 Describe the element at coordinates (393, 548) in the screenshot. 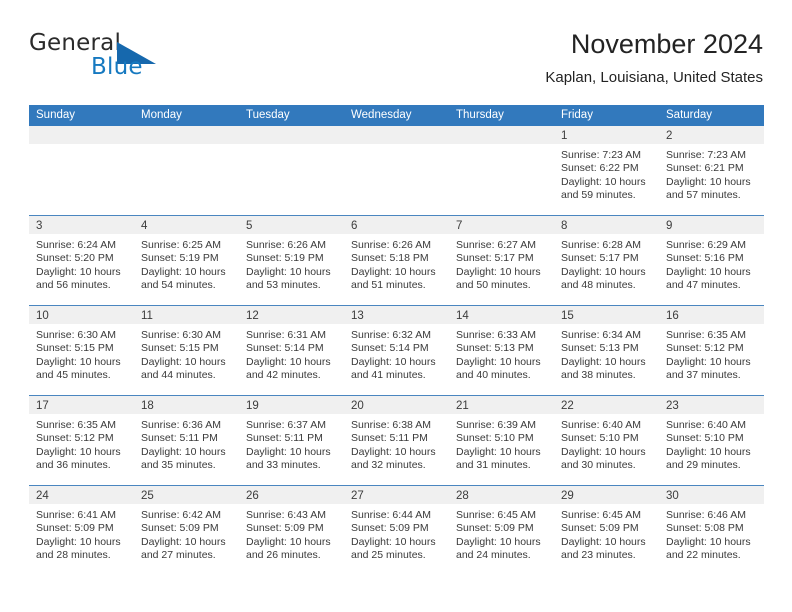

I see `daylight-text: Daylight: 10 hours and 25 minutes.` at that location.